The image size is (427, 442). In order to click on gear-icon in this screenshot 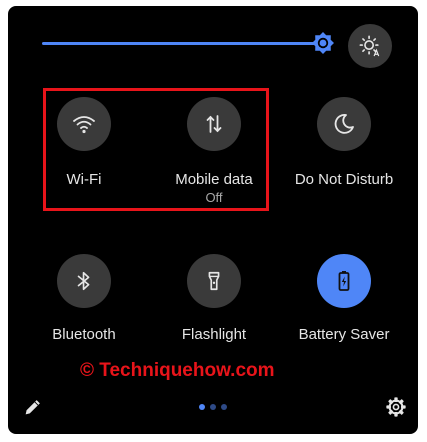, I will do `click(396, 407)`.